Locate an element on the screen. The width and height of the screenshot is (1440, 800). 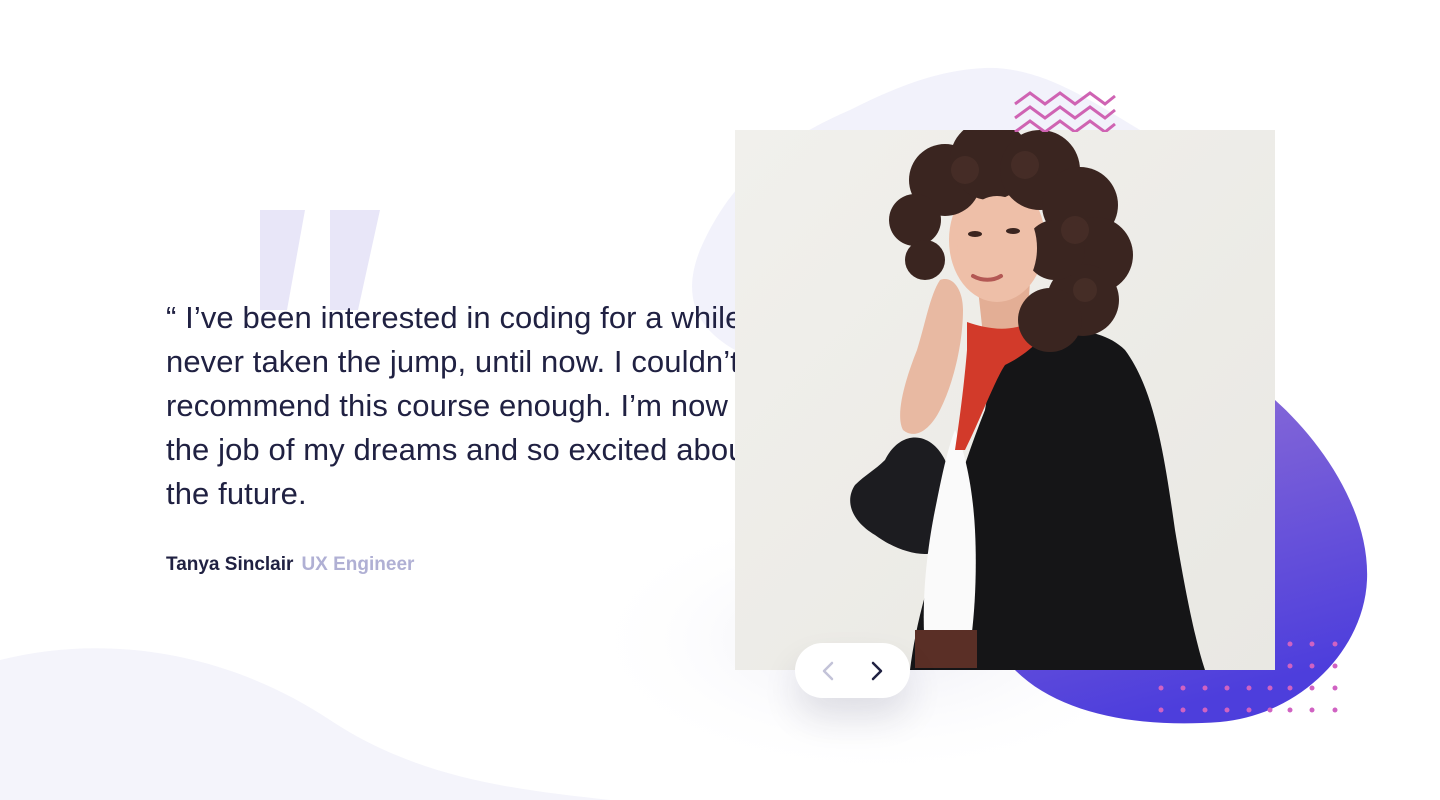
zigzag-pattern-icon is located at coordinates (1065, 111).